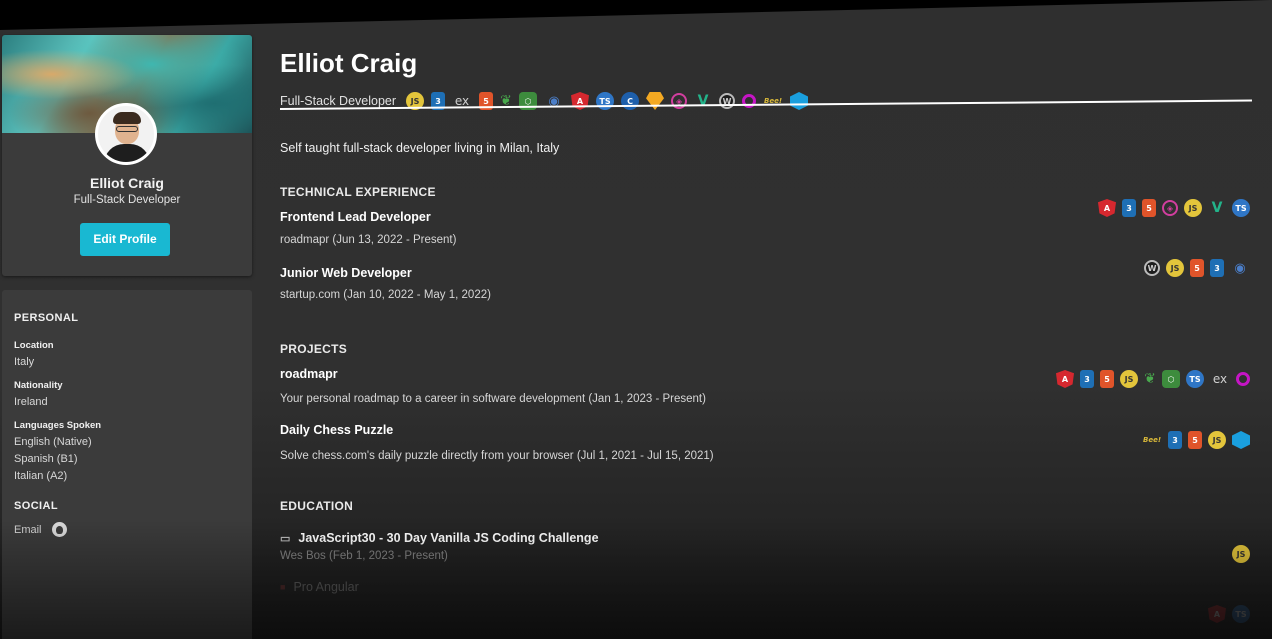 The height and width of the screenshot is (639, 1272). Describe the element at coordinates (346, 273) in the screenshot. I see `experience-item-title: Junior Web Developer` at that location.